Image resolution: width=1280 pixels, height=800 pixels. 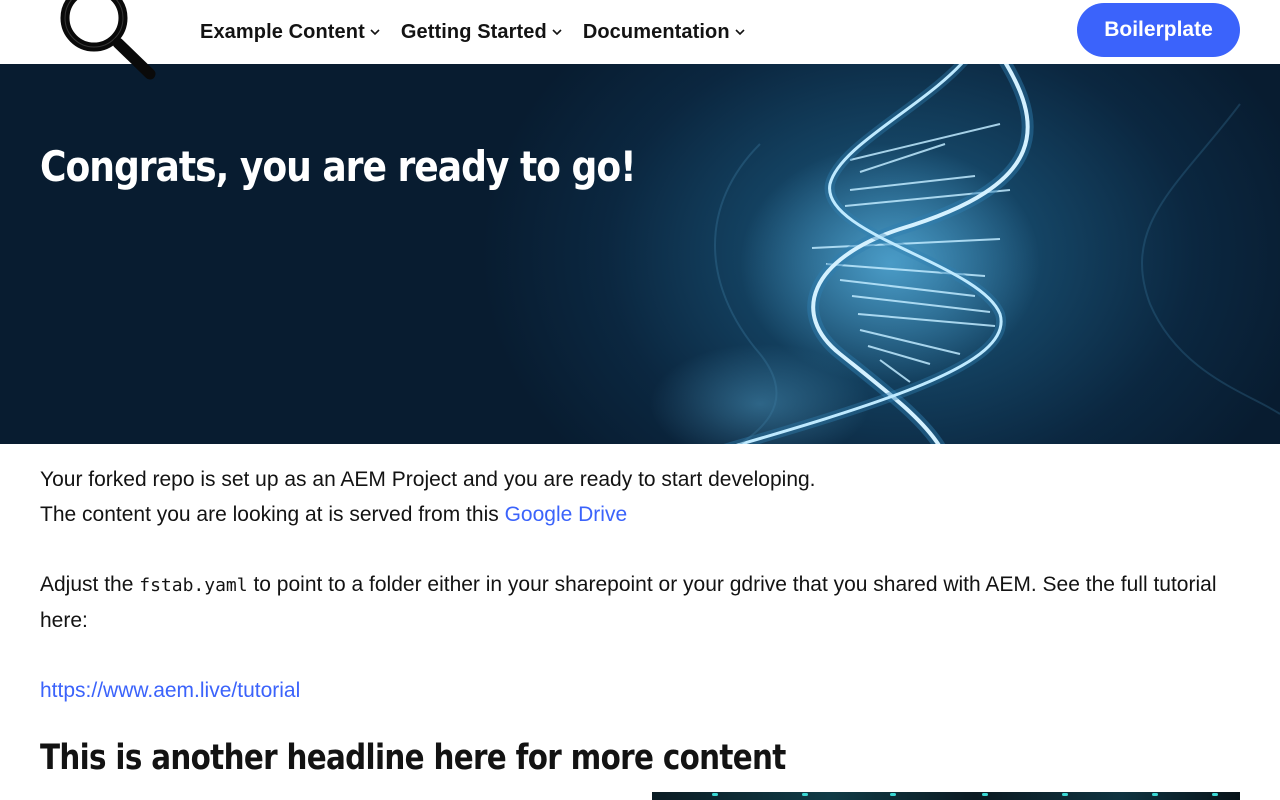 I want to click on nav-item-getting-started: Getting Started, so click(x=482, y=32).